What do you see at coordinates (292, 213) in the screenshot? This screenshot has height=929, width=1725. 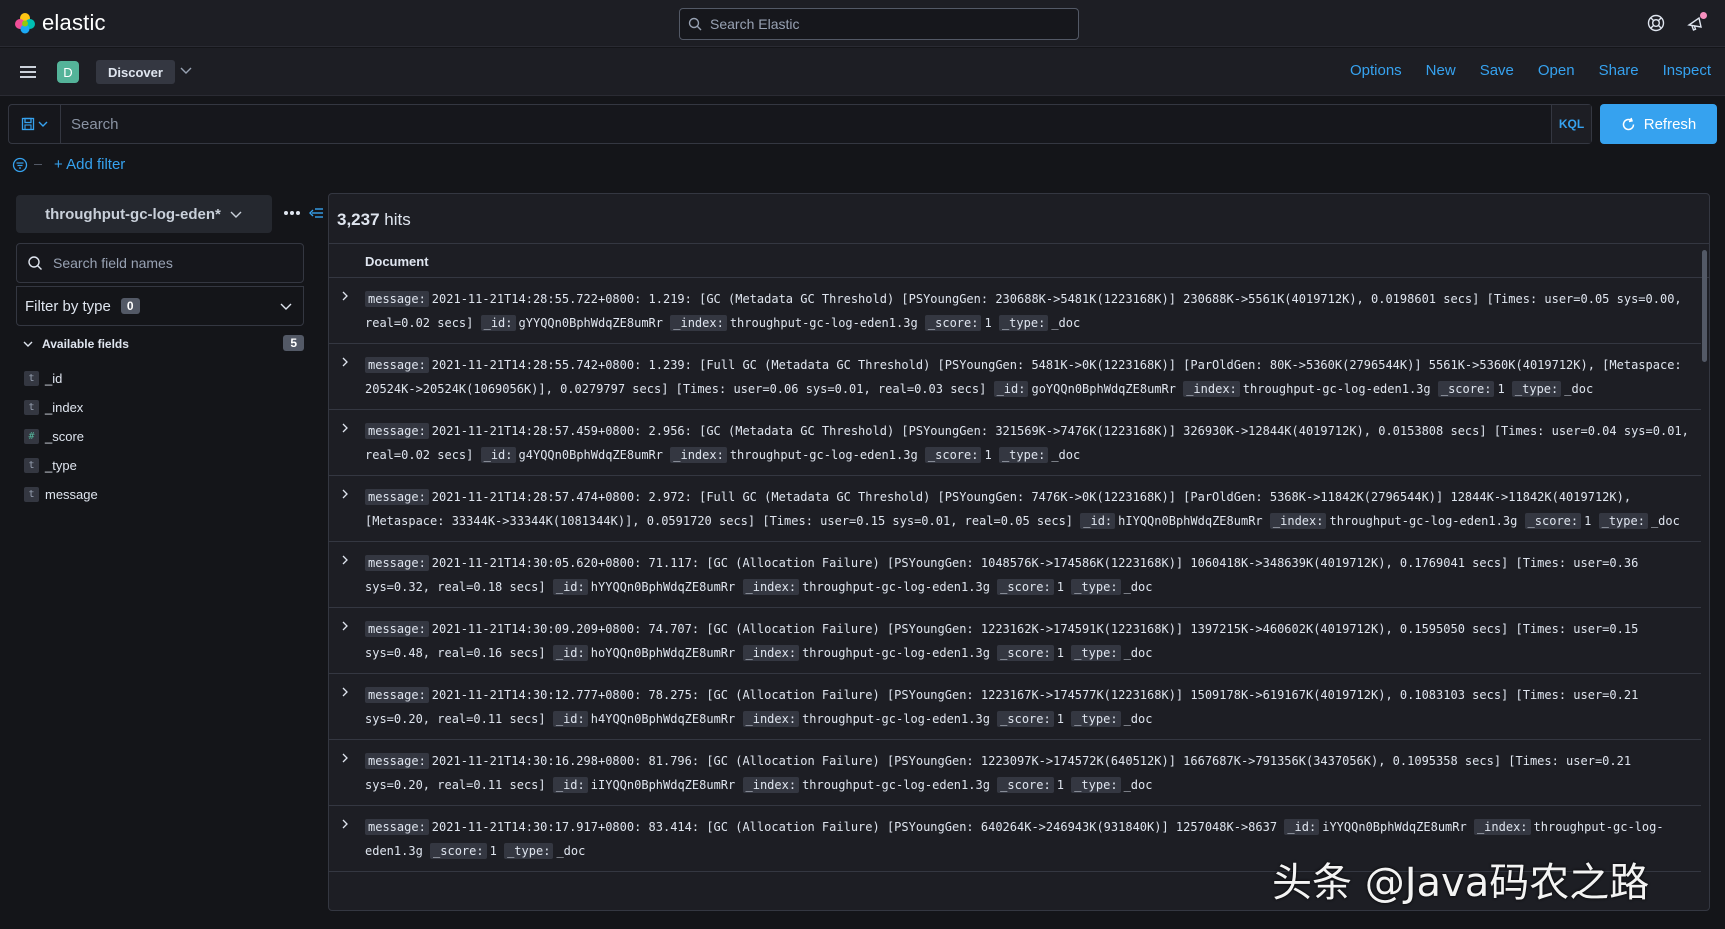 I see `index-actions-button` at bounding box center [292, 213].